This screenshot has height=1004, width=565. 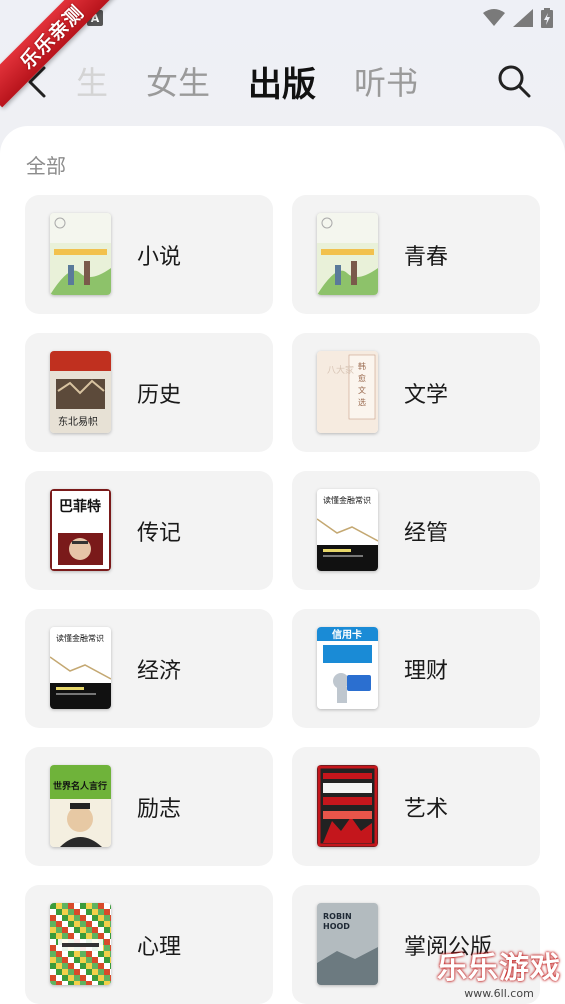 I want to click on category-label: 小说, so click(x=159, y=257).